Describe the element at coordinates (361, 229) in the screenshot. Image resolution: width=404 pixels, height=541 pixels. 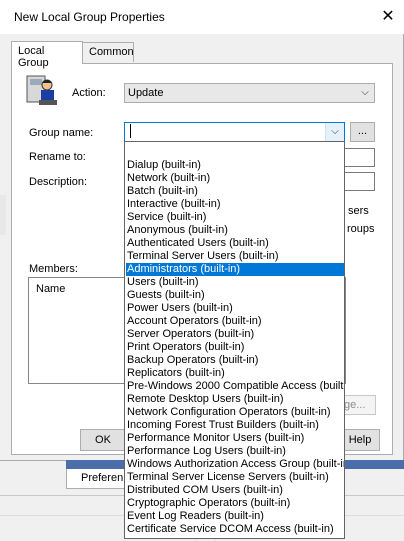
I see `groups-partial-text: roups` at that location.